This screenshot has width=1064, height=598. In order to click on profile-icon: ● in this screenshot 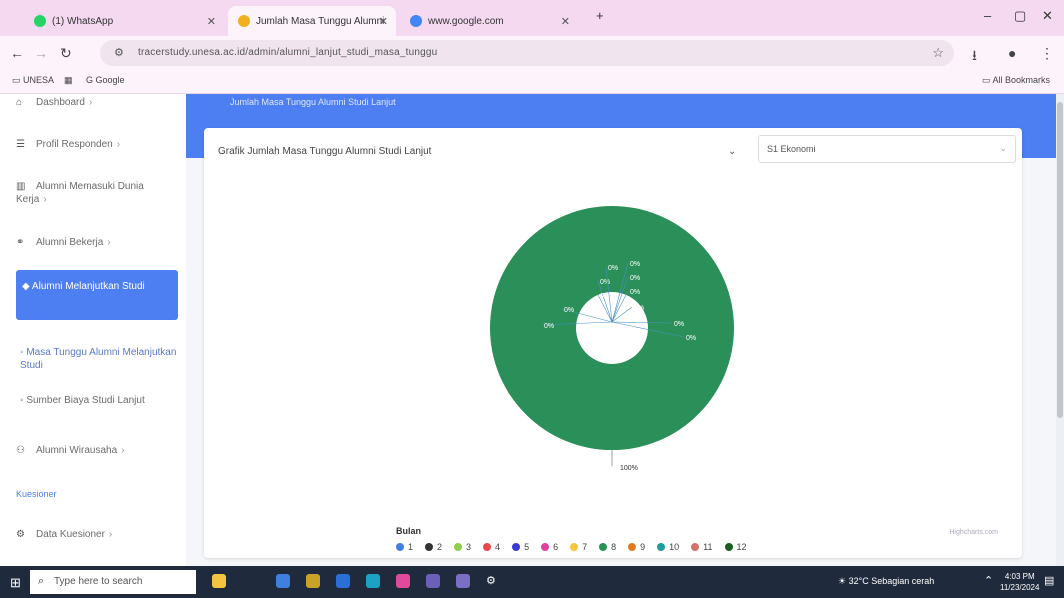, I will do `click(1012, 53)`.